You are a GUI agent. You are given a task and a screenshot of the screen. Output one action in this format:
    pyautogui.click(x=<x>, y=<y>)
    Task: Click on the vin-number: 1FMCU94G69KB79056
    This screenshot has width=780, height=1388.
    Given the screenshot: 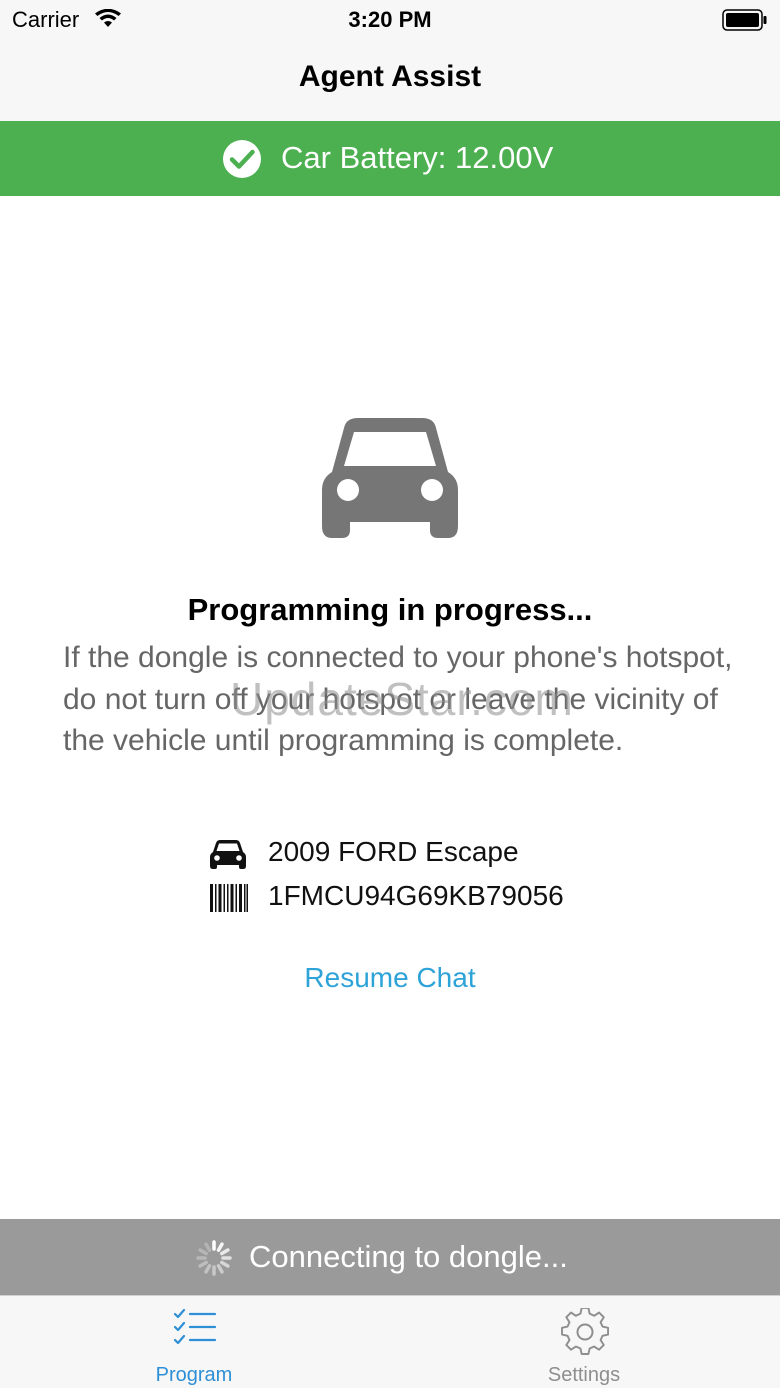 What is the action you would take?
    pyautogui.click(x=416, y=895)
    